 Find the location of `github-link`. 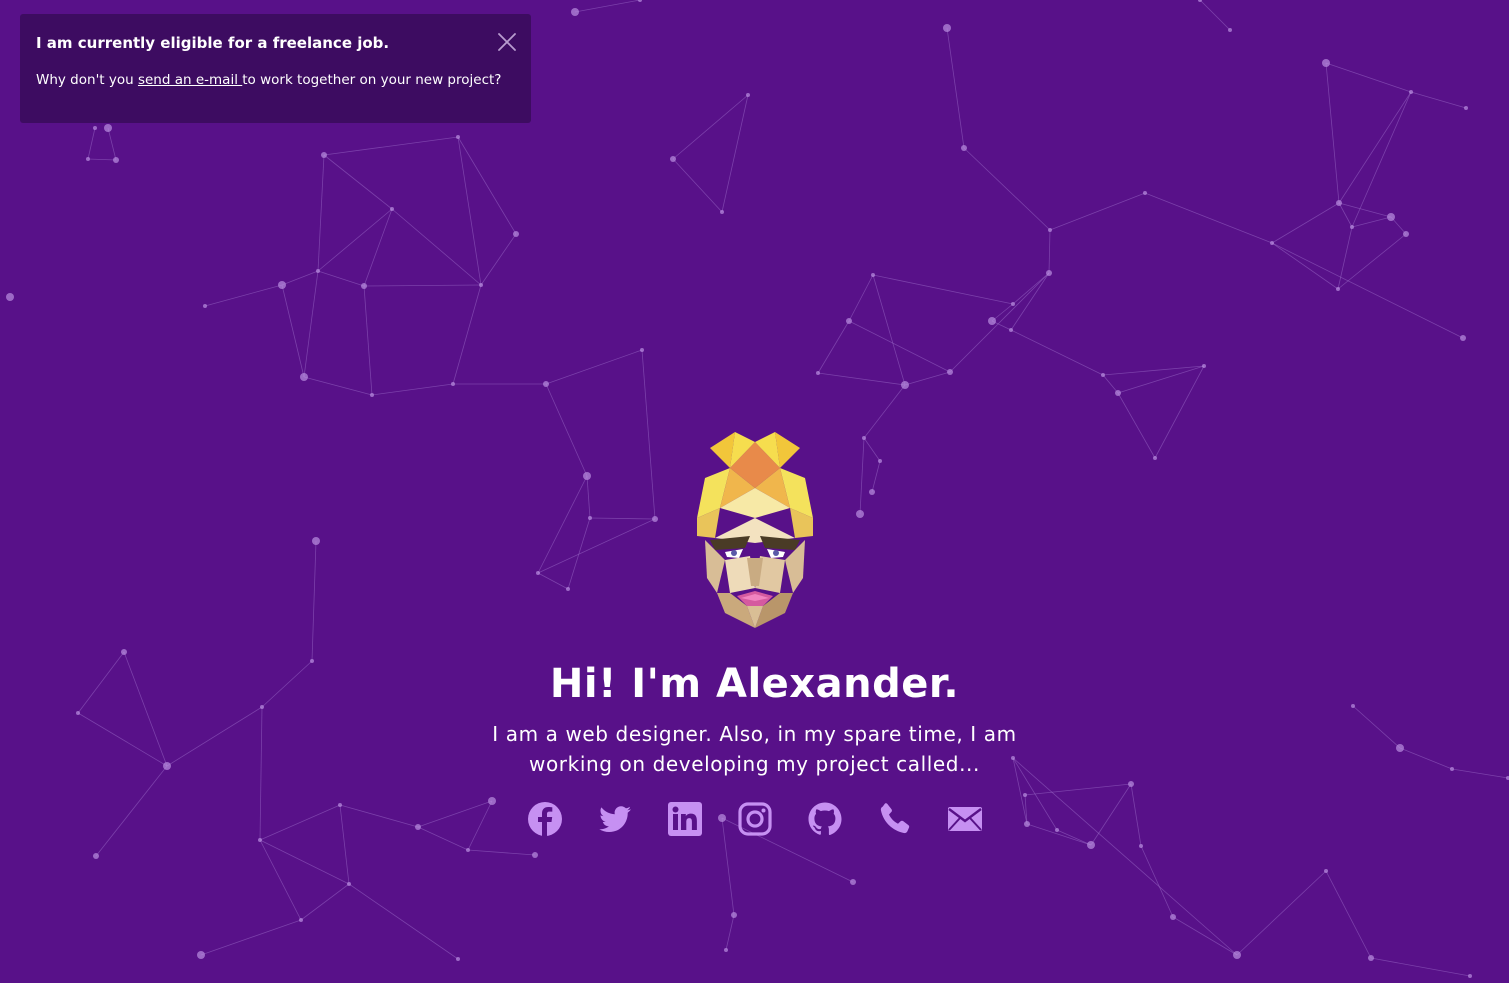

github-link is located at coordinates (825, 819).